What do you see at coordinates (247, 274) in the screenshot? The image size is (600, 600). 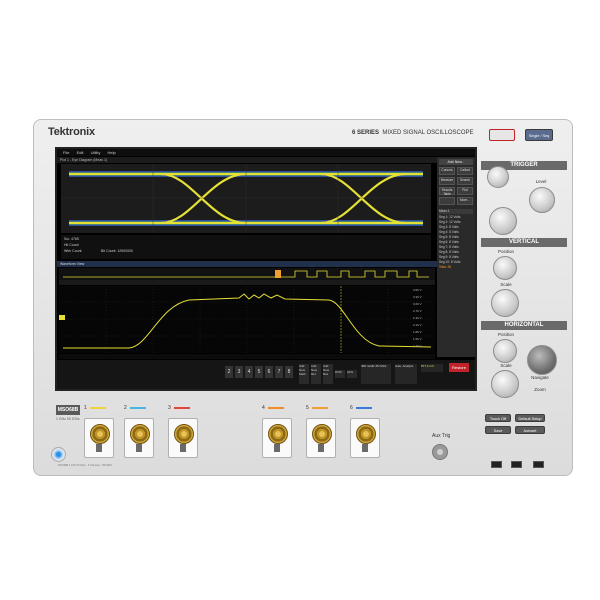 I see `digital-bus-row` at bounding box center [247, 274].